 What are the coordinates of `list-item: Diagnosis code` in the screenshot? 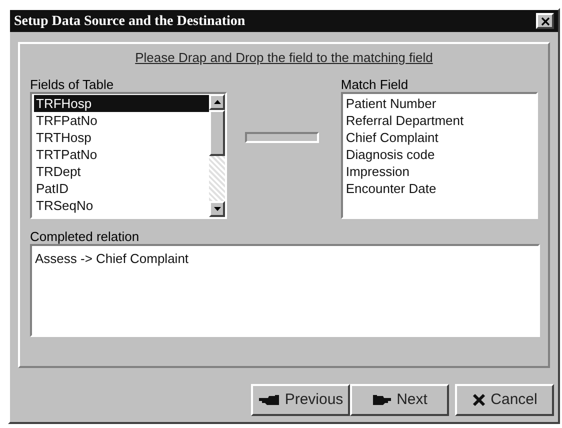 It's located at (441, 154).